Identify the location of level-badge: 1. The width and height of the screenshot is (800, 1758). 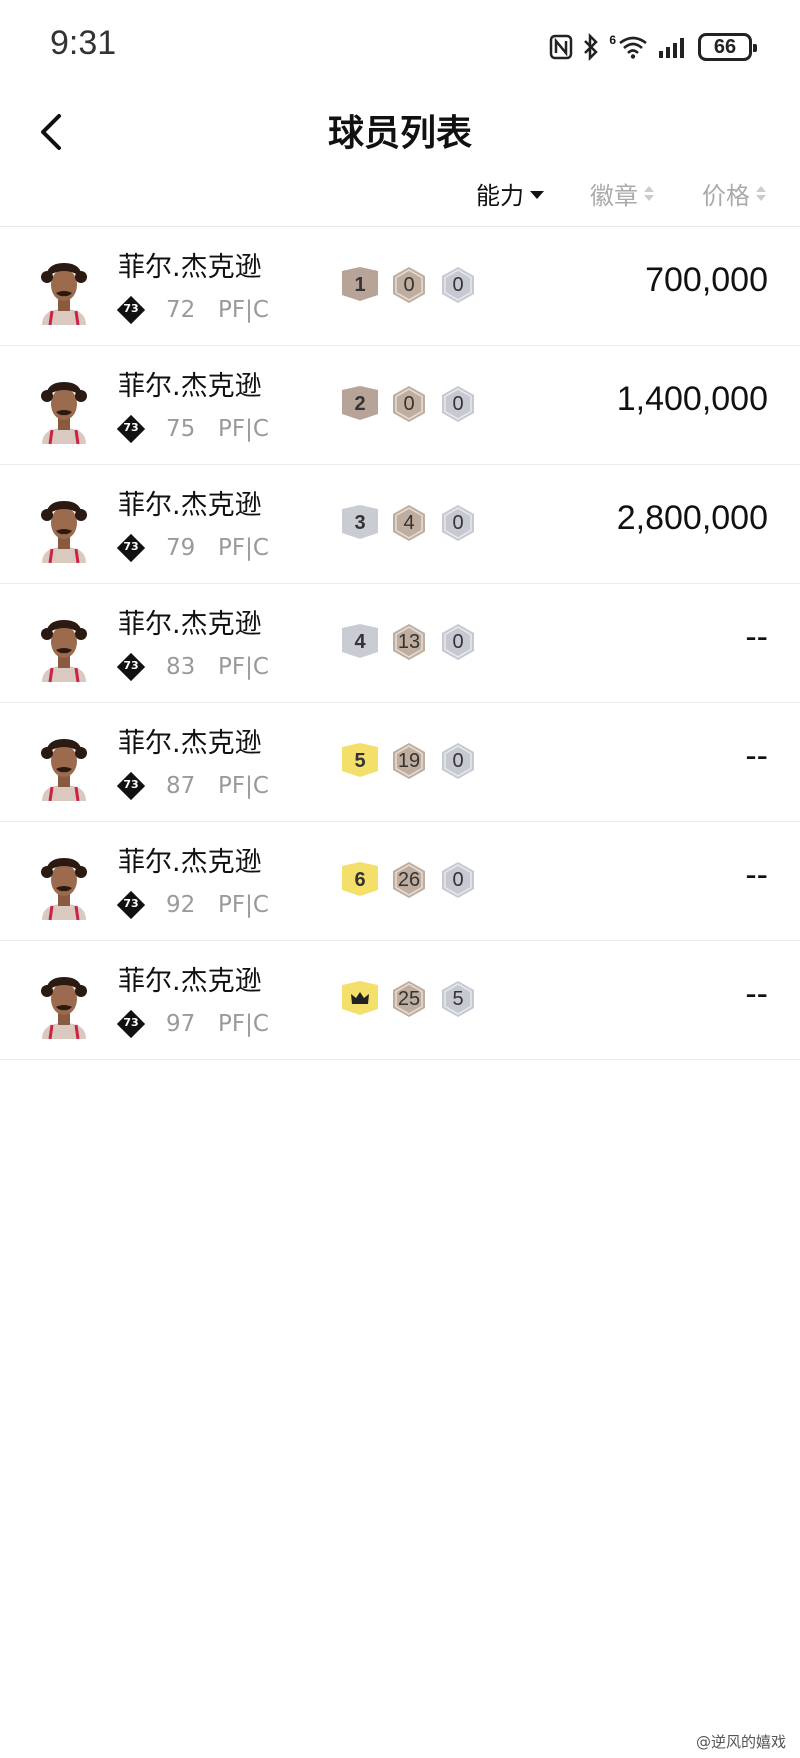
(360, 285).